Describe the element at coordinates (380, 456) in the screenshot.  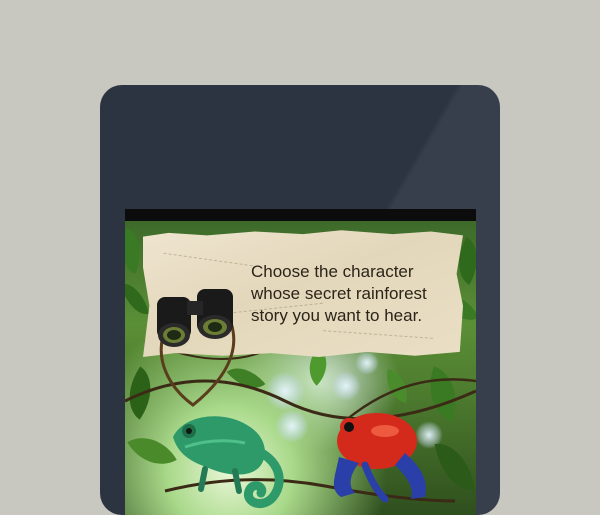
I see `frog-icon` at that location.